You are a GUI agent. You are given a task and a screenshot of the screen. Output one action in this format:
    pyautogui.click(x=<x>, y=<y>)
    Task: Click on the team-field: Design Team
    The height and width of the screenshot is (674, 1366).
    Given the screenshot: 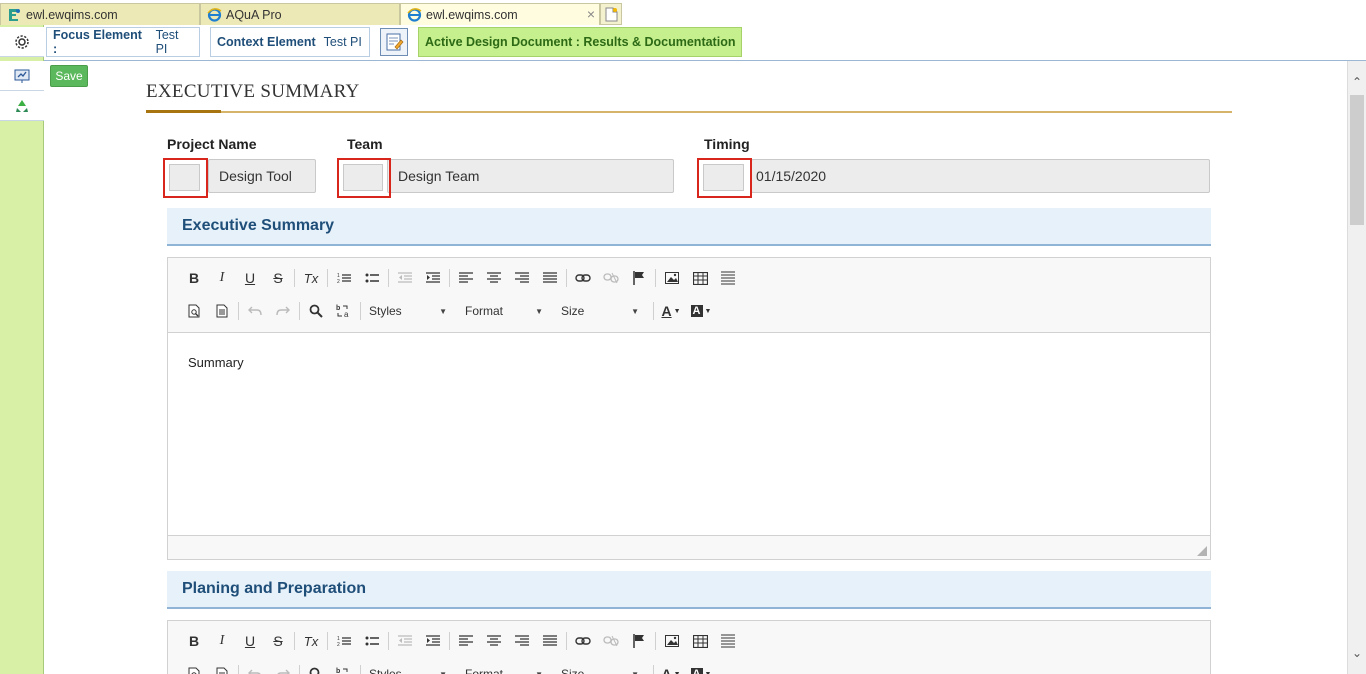 What is the action you would take?
    pyautogui.click(x=530, y=176)
    